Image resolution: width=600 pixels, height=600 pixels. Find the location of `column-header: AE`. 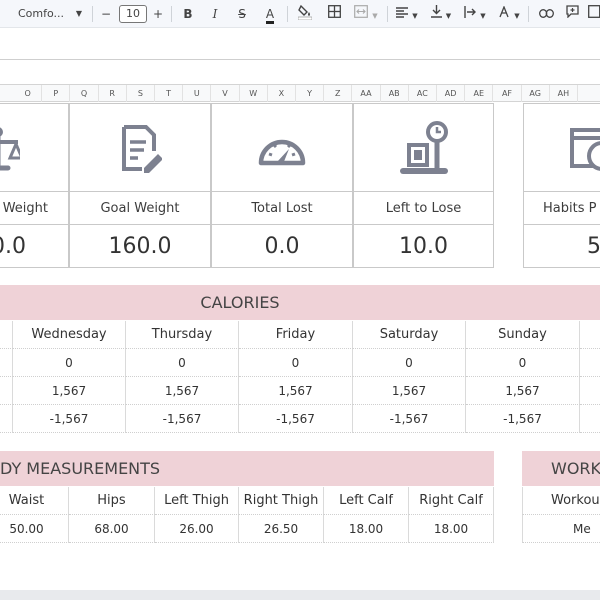

column-header: AE is located at coordinates (479, 93).